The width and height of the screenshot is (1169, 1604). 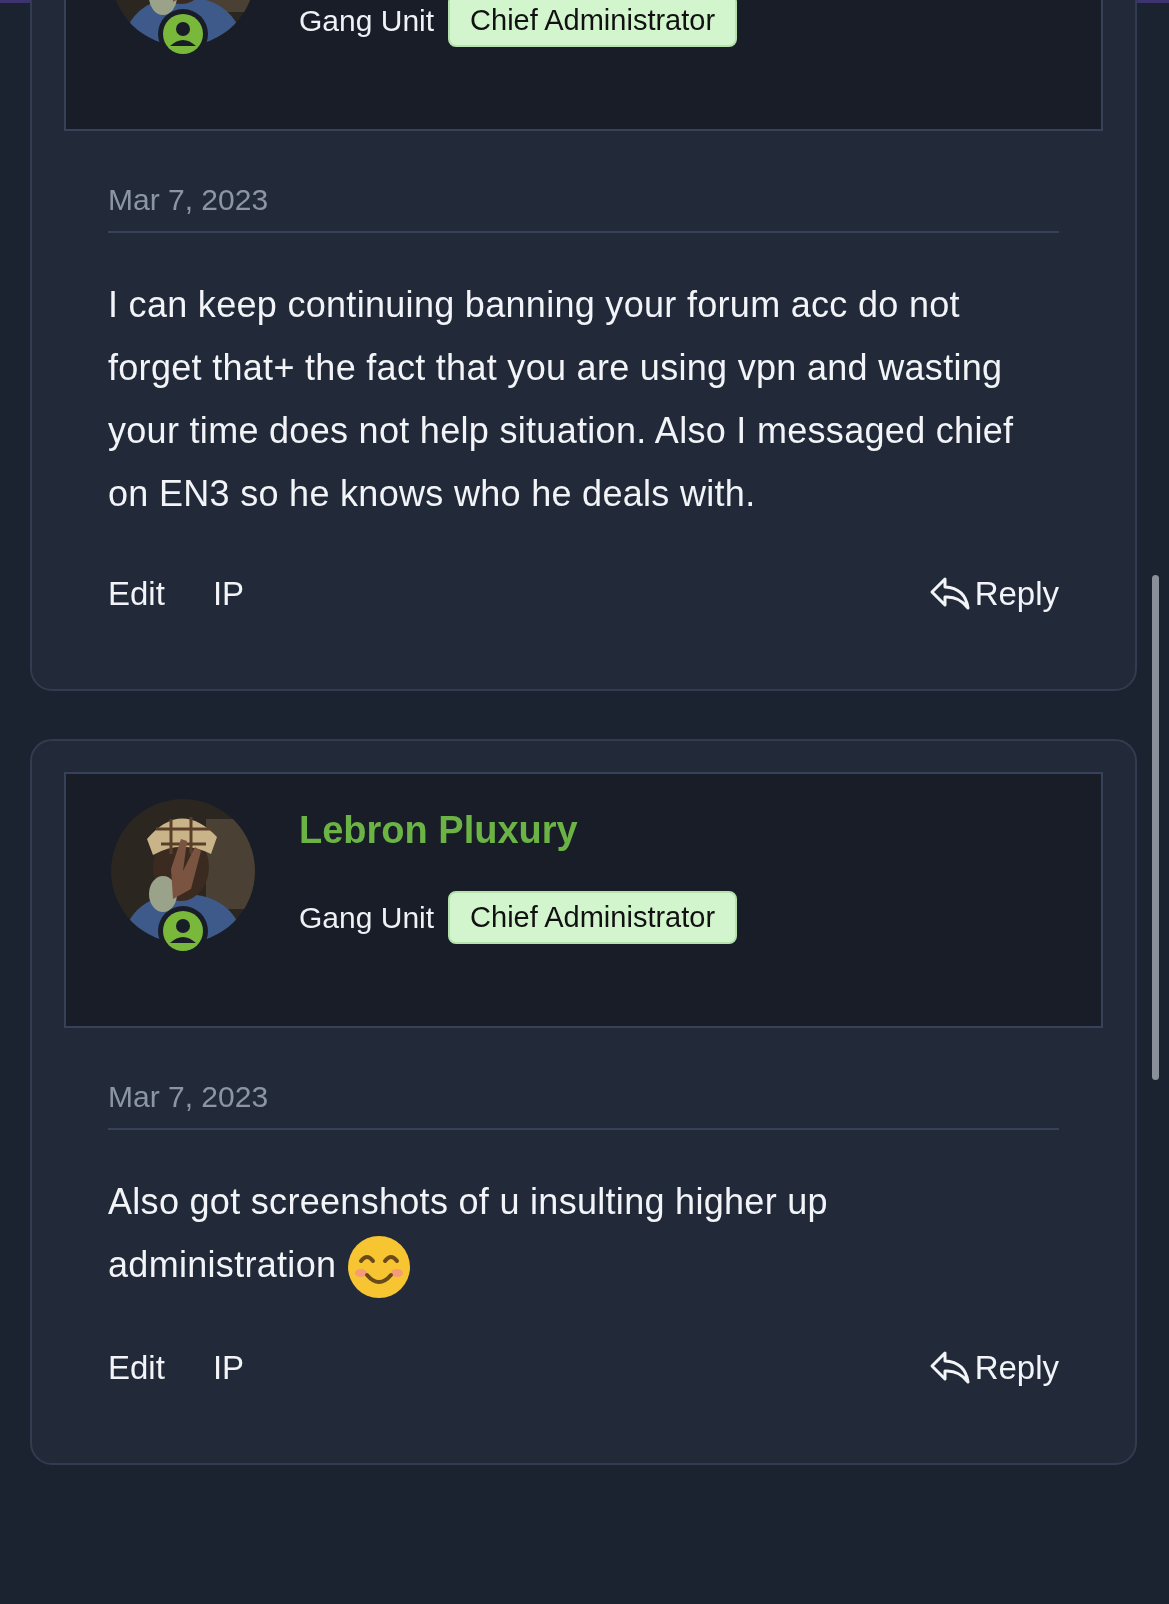 What do you see at coordinates (561, 399) in the screenshot?
I see `post-message: I can keep continuing banning your forum acc do not forget that+ the fact that you are using vpn and wasting your time does not help situation. Also I messaged chief on EN3 so he knows who he deals with.` at bounding box center [561, 399].